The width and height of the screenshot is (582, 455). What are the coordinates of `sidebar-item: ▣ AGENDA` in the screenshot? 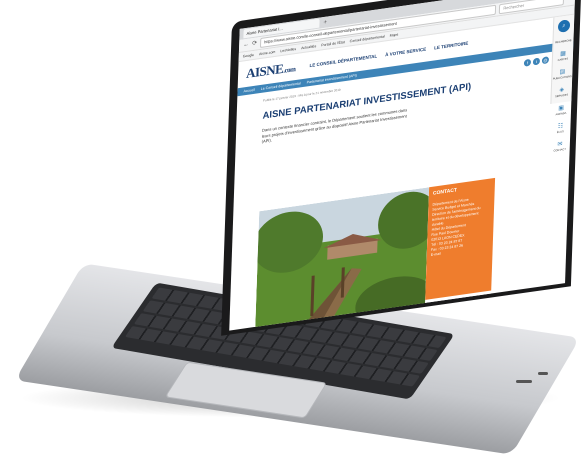 It's located at (561, 110).